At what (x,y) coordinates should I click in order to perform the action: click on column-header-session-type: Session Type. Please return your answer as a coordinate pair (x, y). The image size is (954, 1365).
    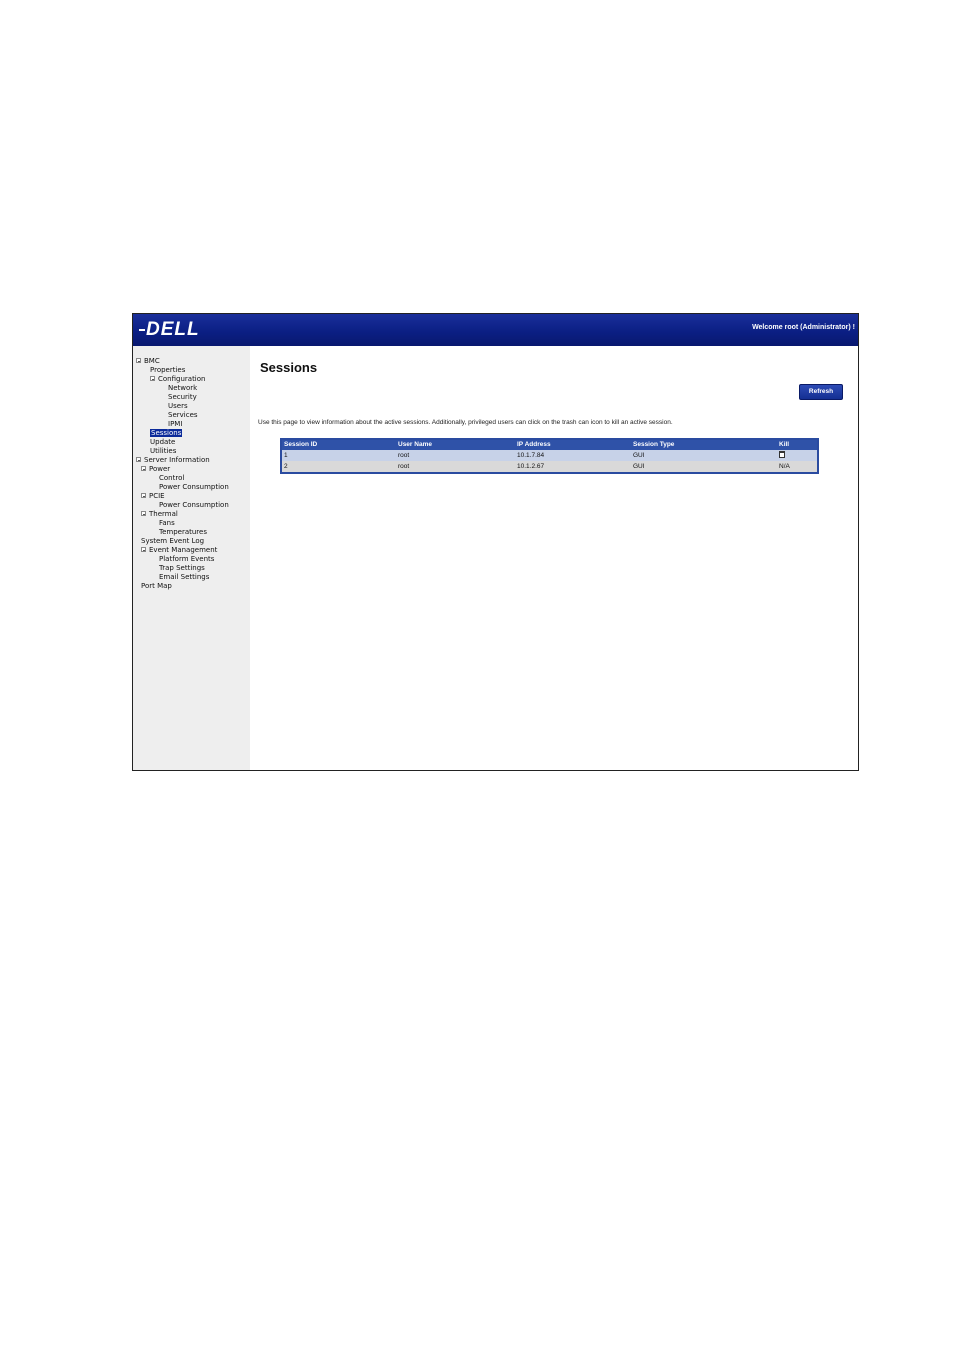
    Looking at the image, I should click on (704, 444).